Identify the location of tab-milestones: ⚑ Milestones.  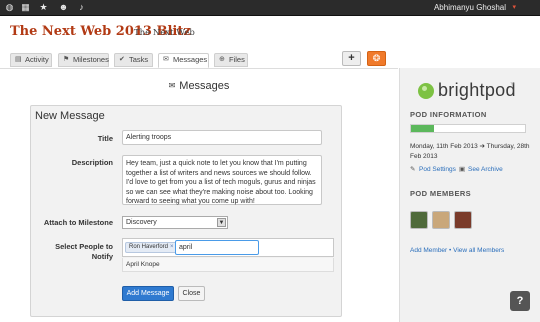
(83, 60).